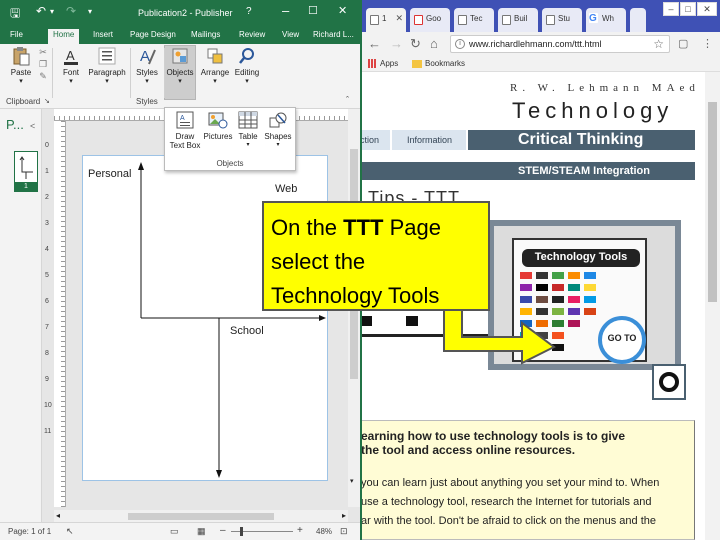 This screenshot has width=720, height=540. What do you see at coordinates (286, 189) in the screenshot?
I see `label-web: Web` at bounding box center [286, 189].